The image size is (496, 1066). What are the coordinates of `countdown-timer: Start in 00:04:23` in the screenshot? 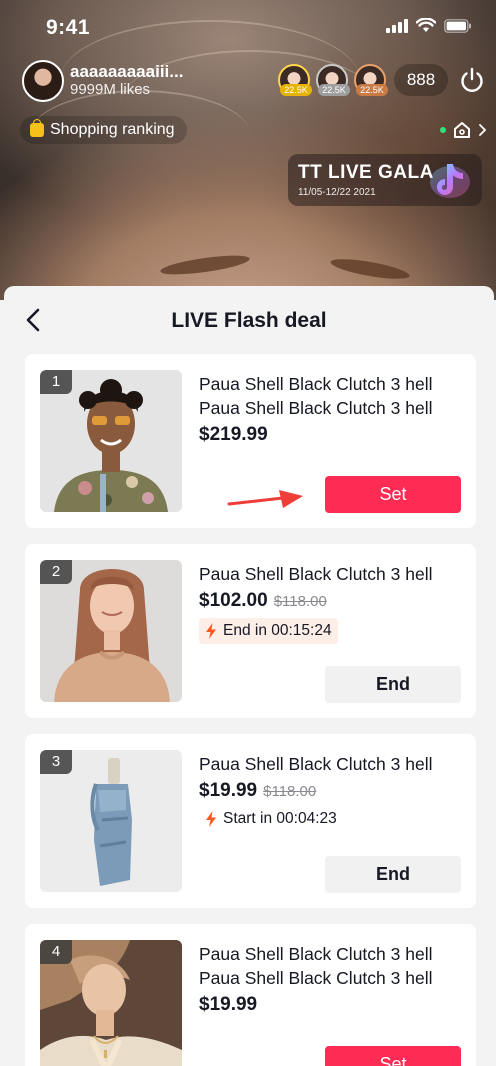 It's located at (271, 819).